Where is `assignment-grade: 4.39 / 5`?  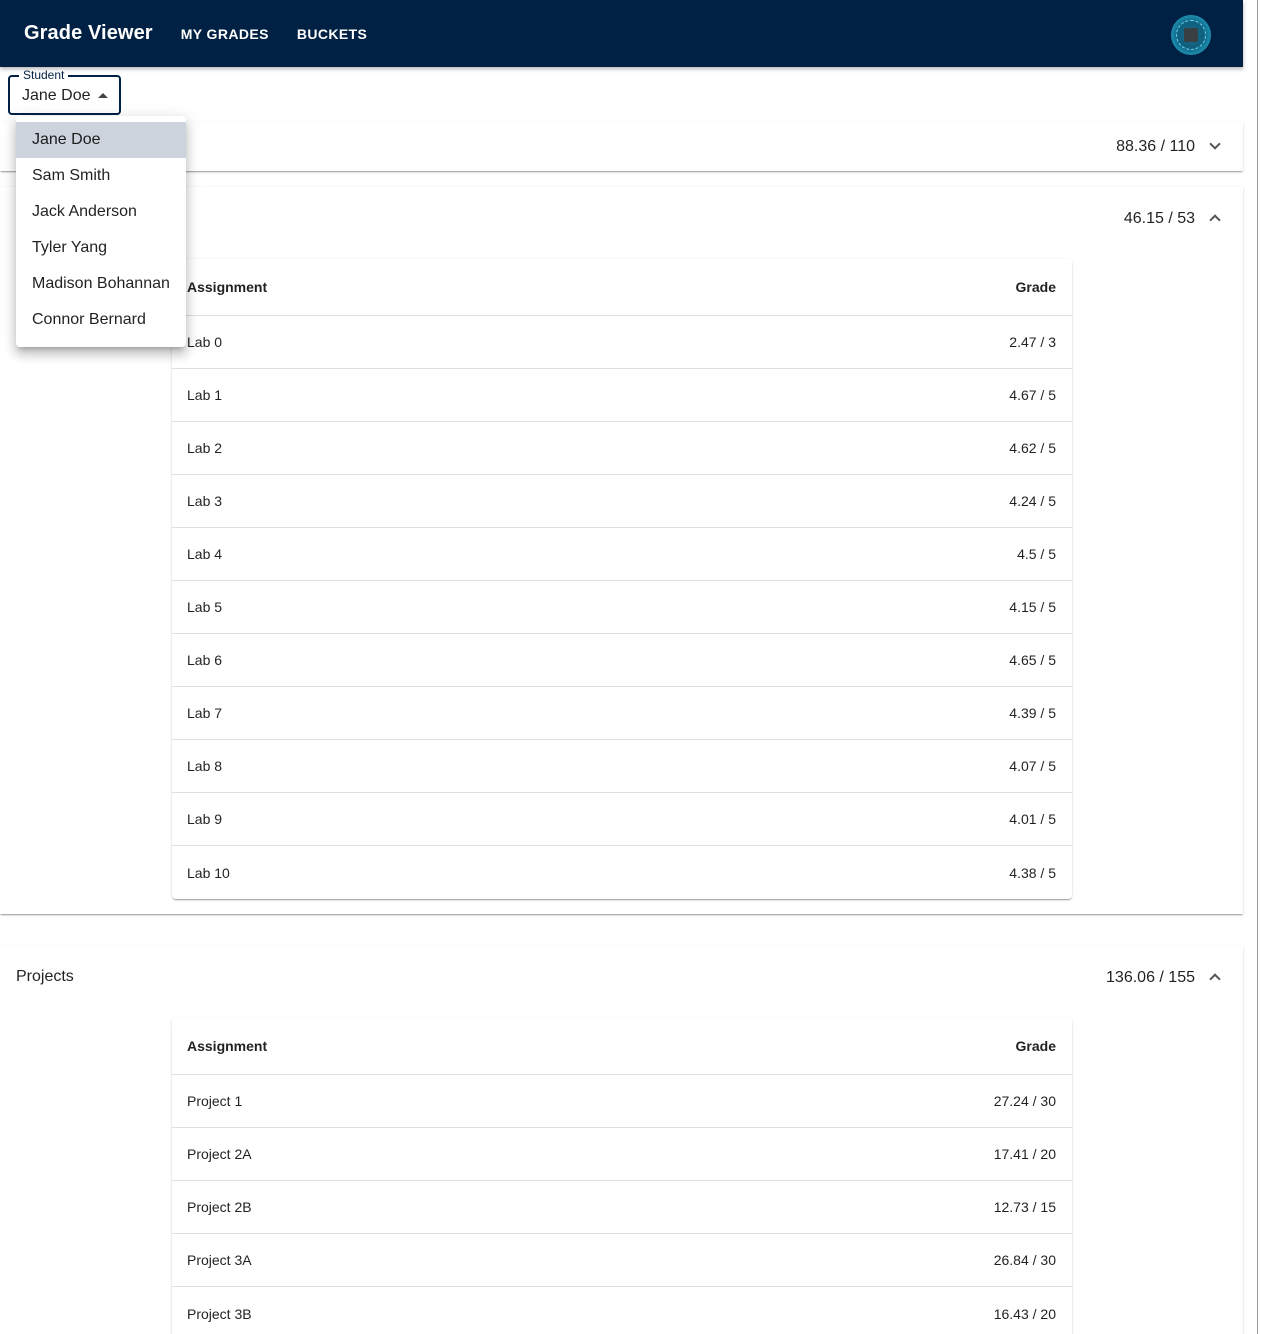
assignment-grade: 4.39 / 5 is located at coordinates (1032, 713).